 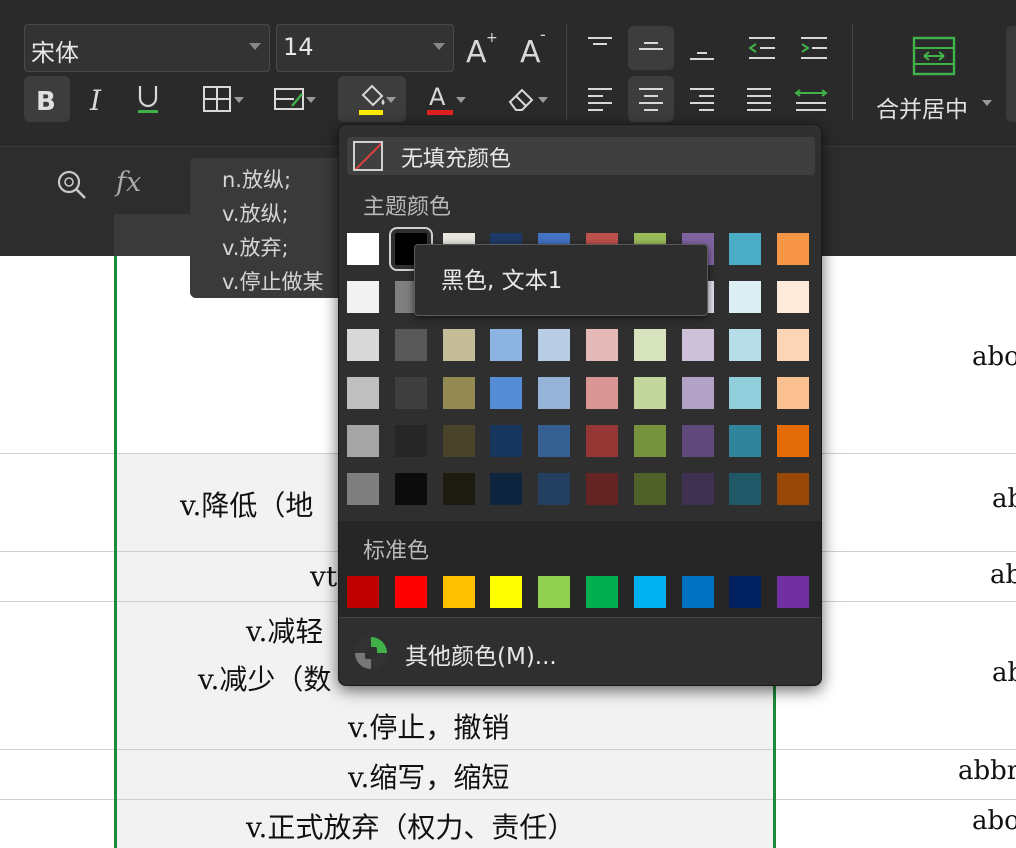 I want to click on zoom-search-button, so click(x=72, y=185).